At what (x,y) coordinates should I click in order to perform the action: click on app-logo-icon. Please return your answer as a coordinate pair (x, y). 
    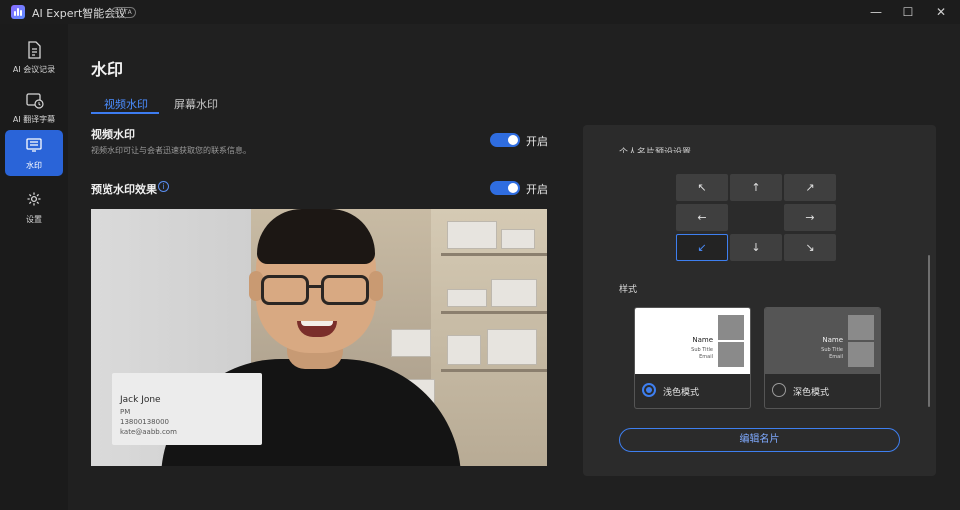
    Looking at the image, I should click on (18, 12).